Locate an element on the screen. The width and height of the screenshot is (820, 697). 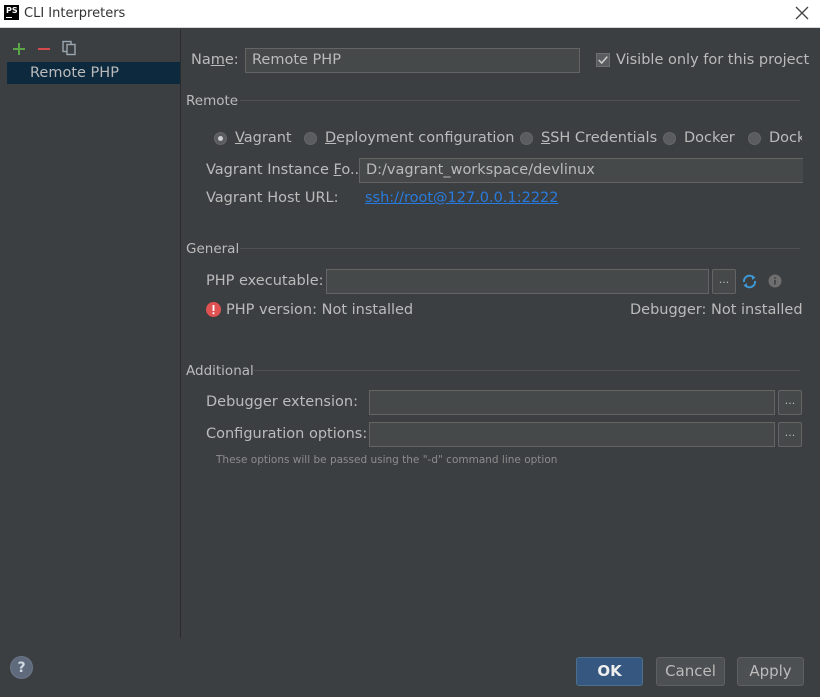
additional-divider is located at coordinates (527, 370).